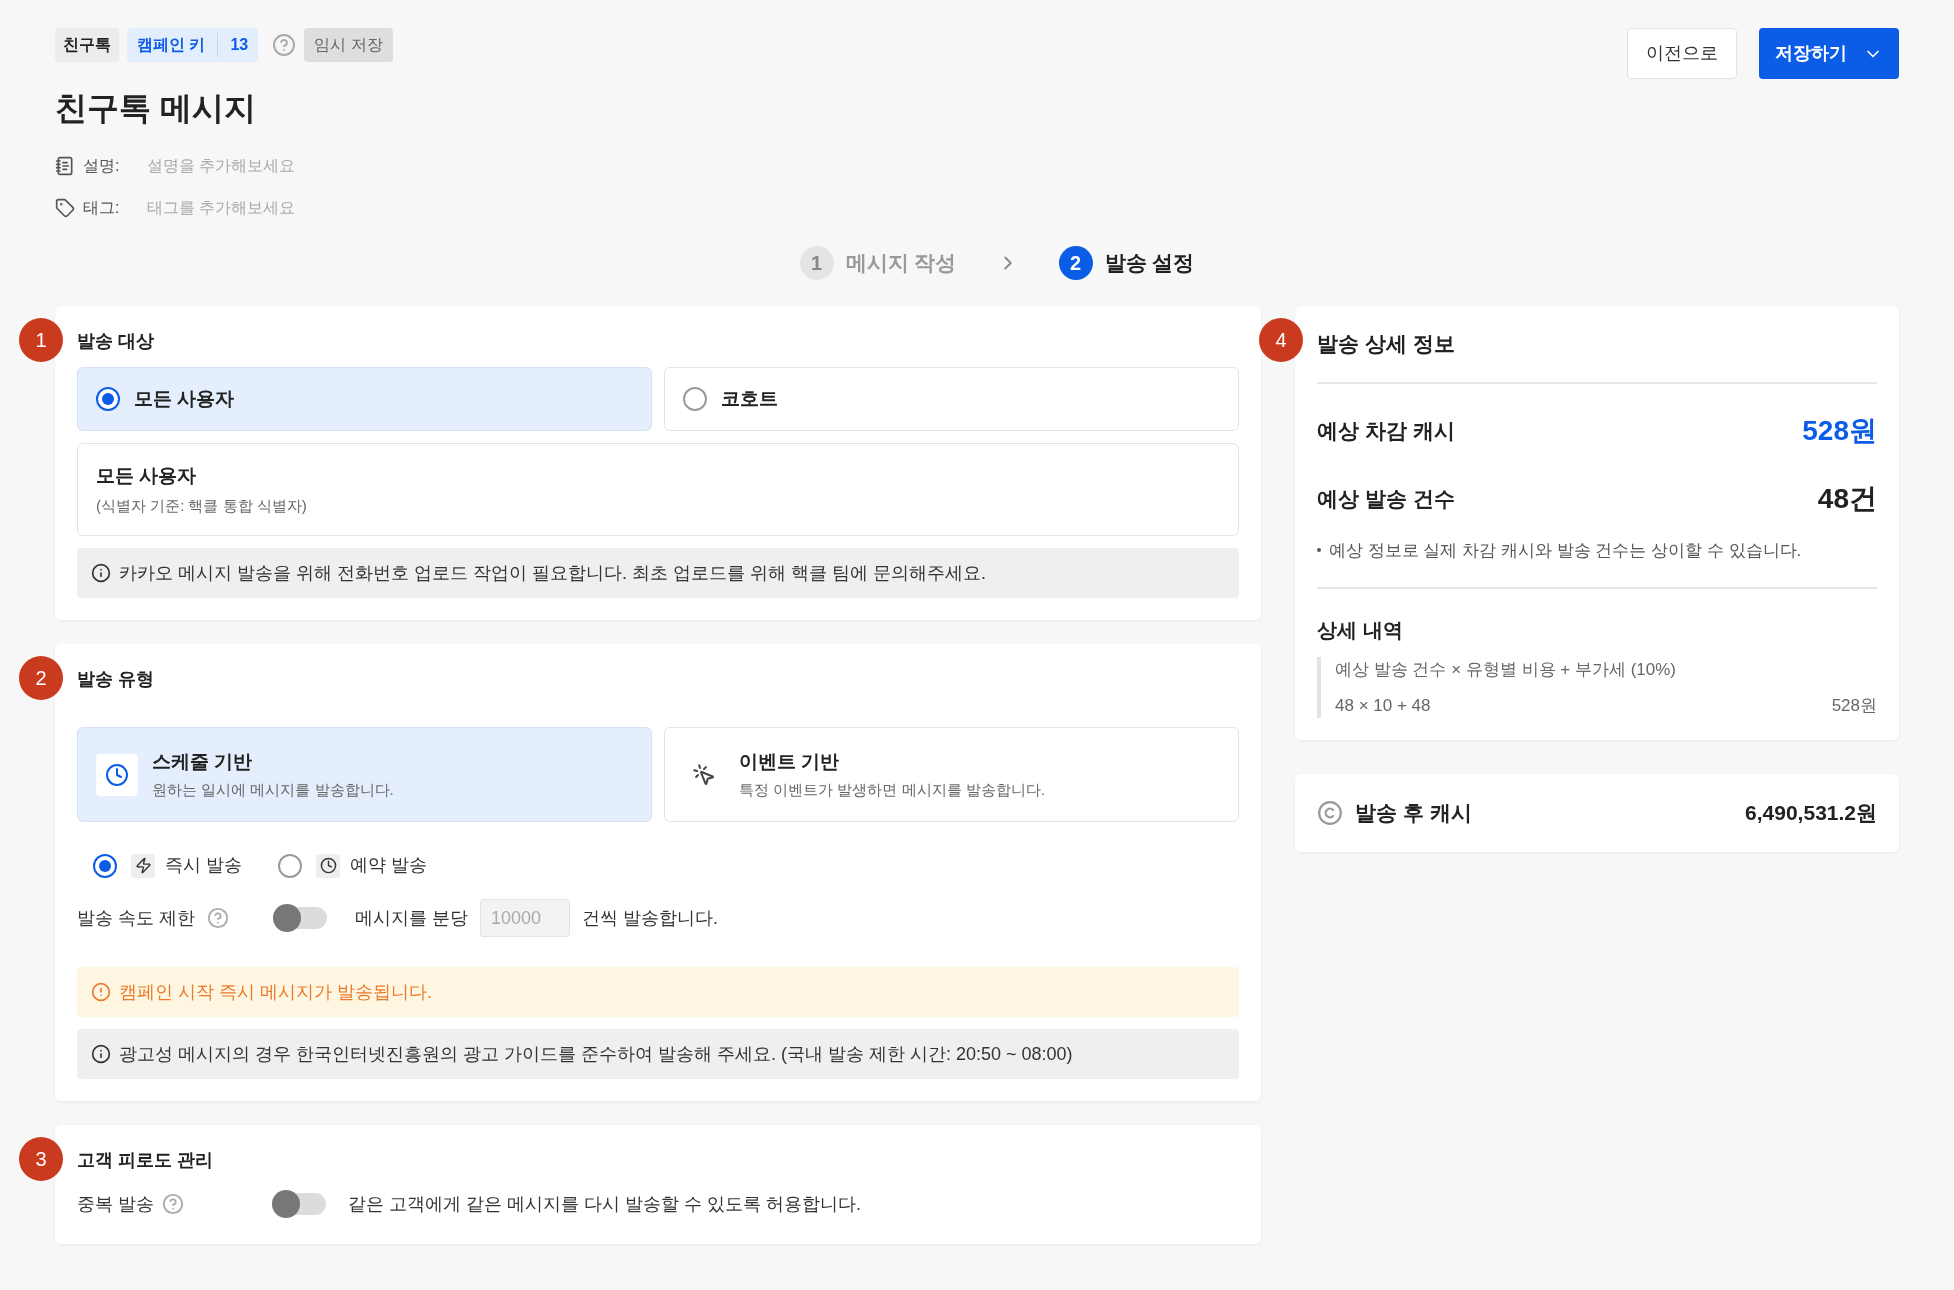 The height and width of the screenshot is (1290, 1954). What do you see at coordinates (1075, 263) in the screenshot?
I see `step-number: 2` at bounding box center [1075, 263].